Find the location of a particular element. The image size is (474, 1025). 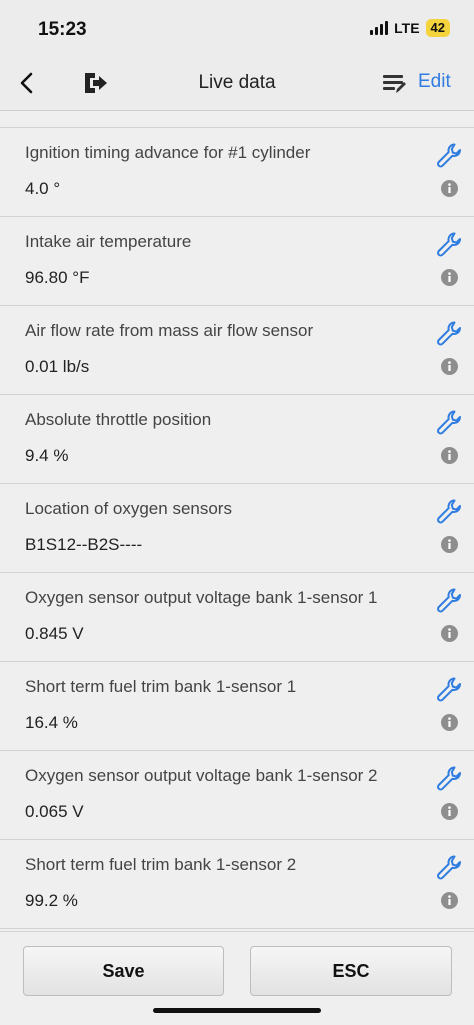

parameter-value: 0.01 lb/s is located at coordinates (57, 366).